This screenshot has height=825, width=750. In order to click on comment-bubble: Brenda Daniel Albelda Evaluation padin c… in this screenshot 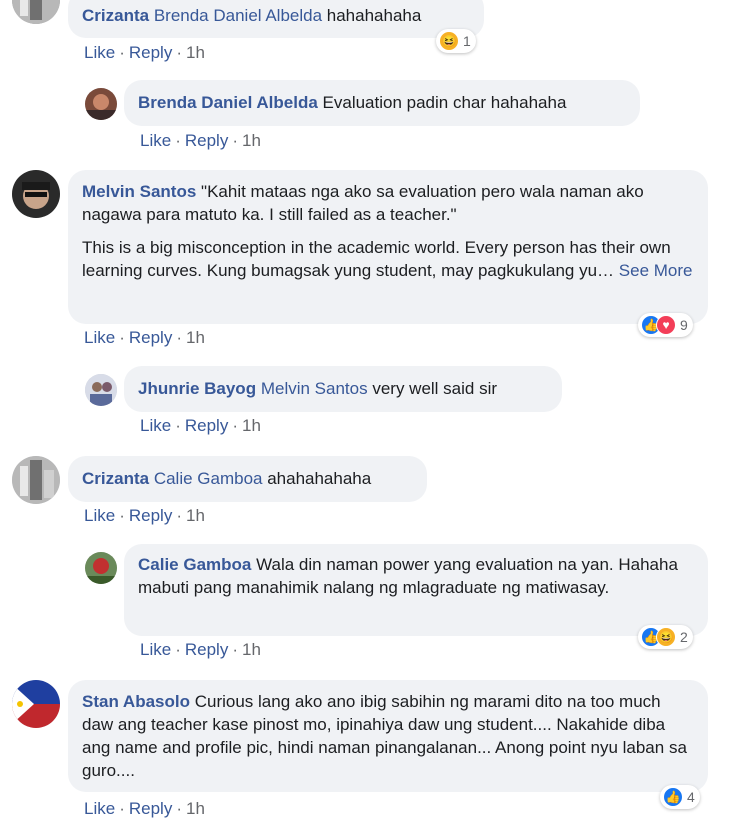, I will do `click(382, 103)`.